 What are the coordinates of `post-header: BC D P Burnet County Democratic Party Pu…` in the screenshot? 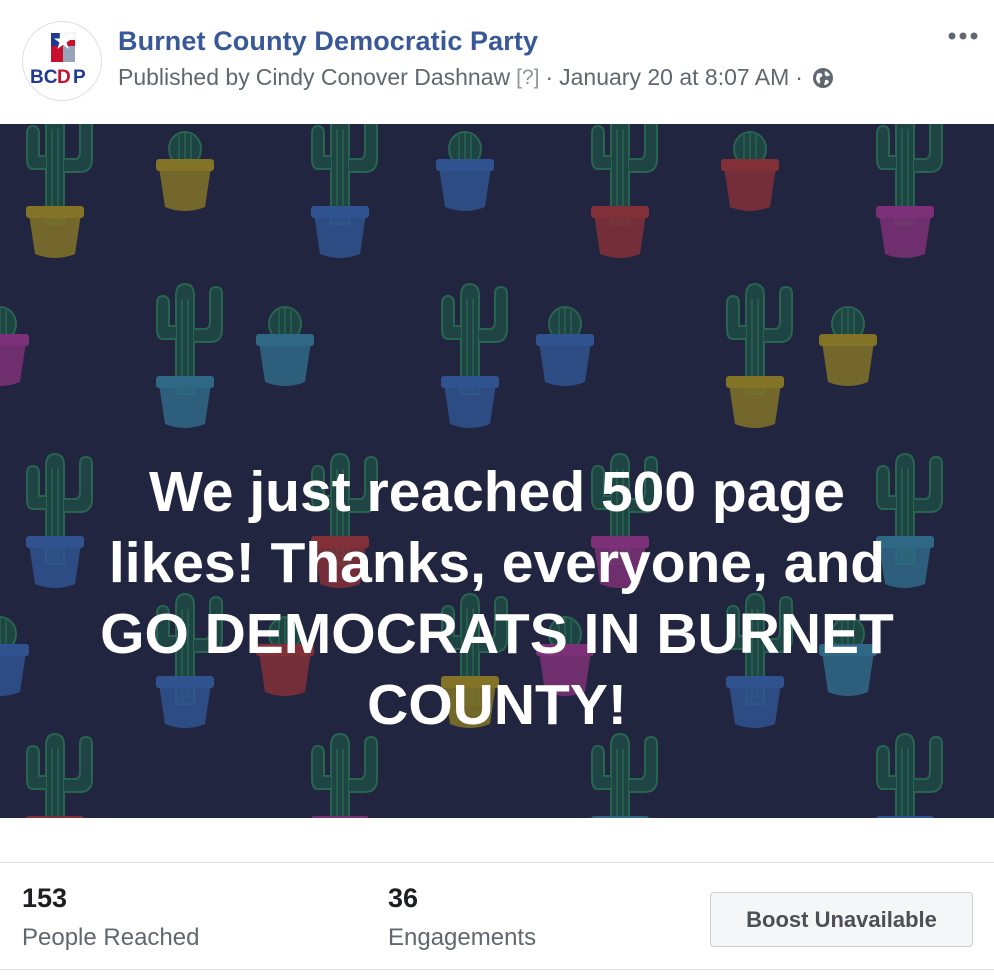 It's located at (497, 62).